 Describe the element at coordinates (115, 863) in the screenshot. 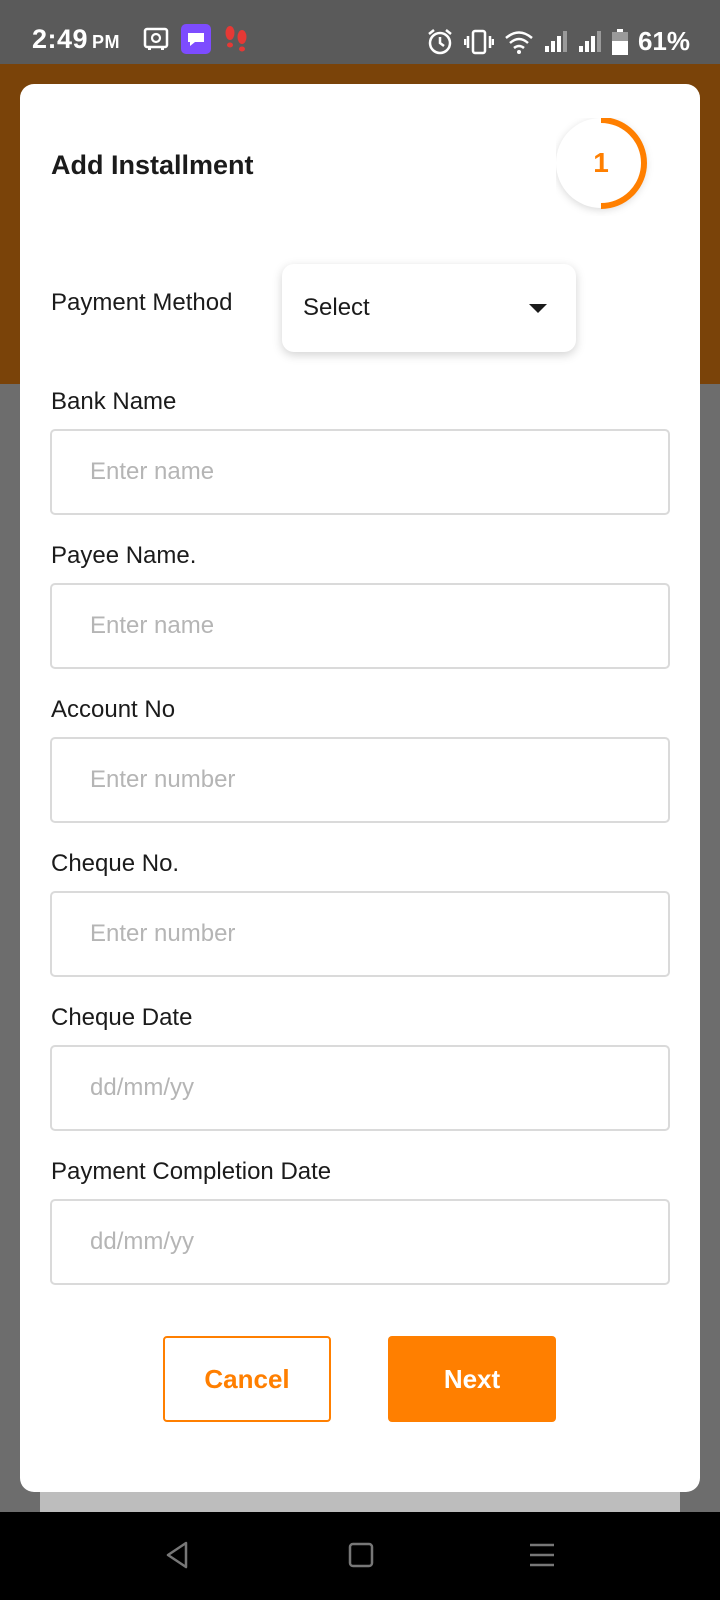

I see `cheque-no-label: Cheque No.` at that location.